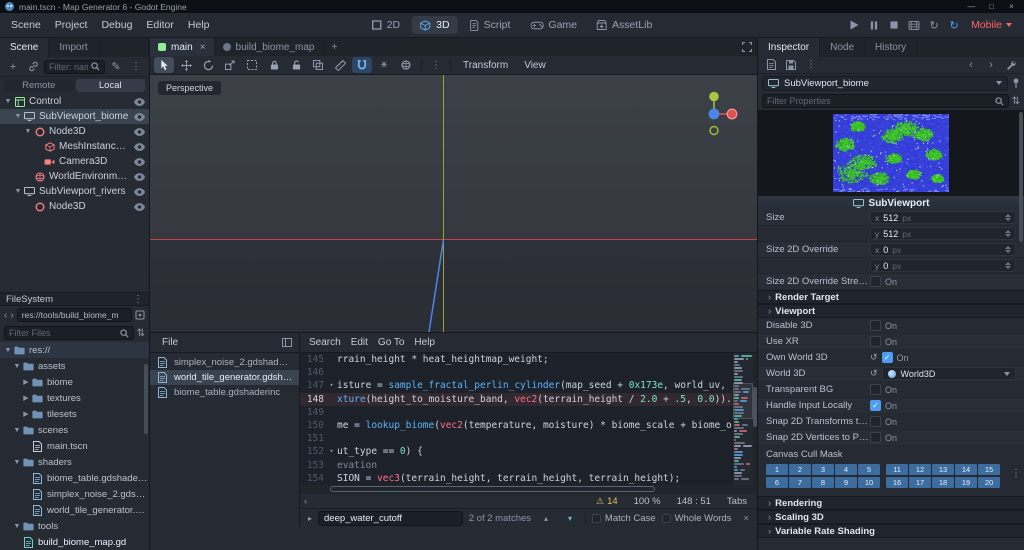  What do you see at coordinates (224, 362) in the screenshot?
I see `open-file-simplex-noise-2-gdshaderinc: simplex_noise_2.gdshaderinc` at bounding box center [224, 362].